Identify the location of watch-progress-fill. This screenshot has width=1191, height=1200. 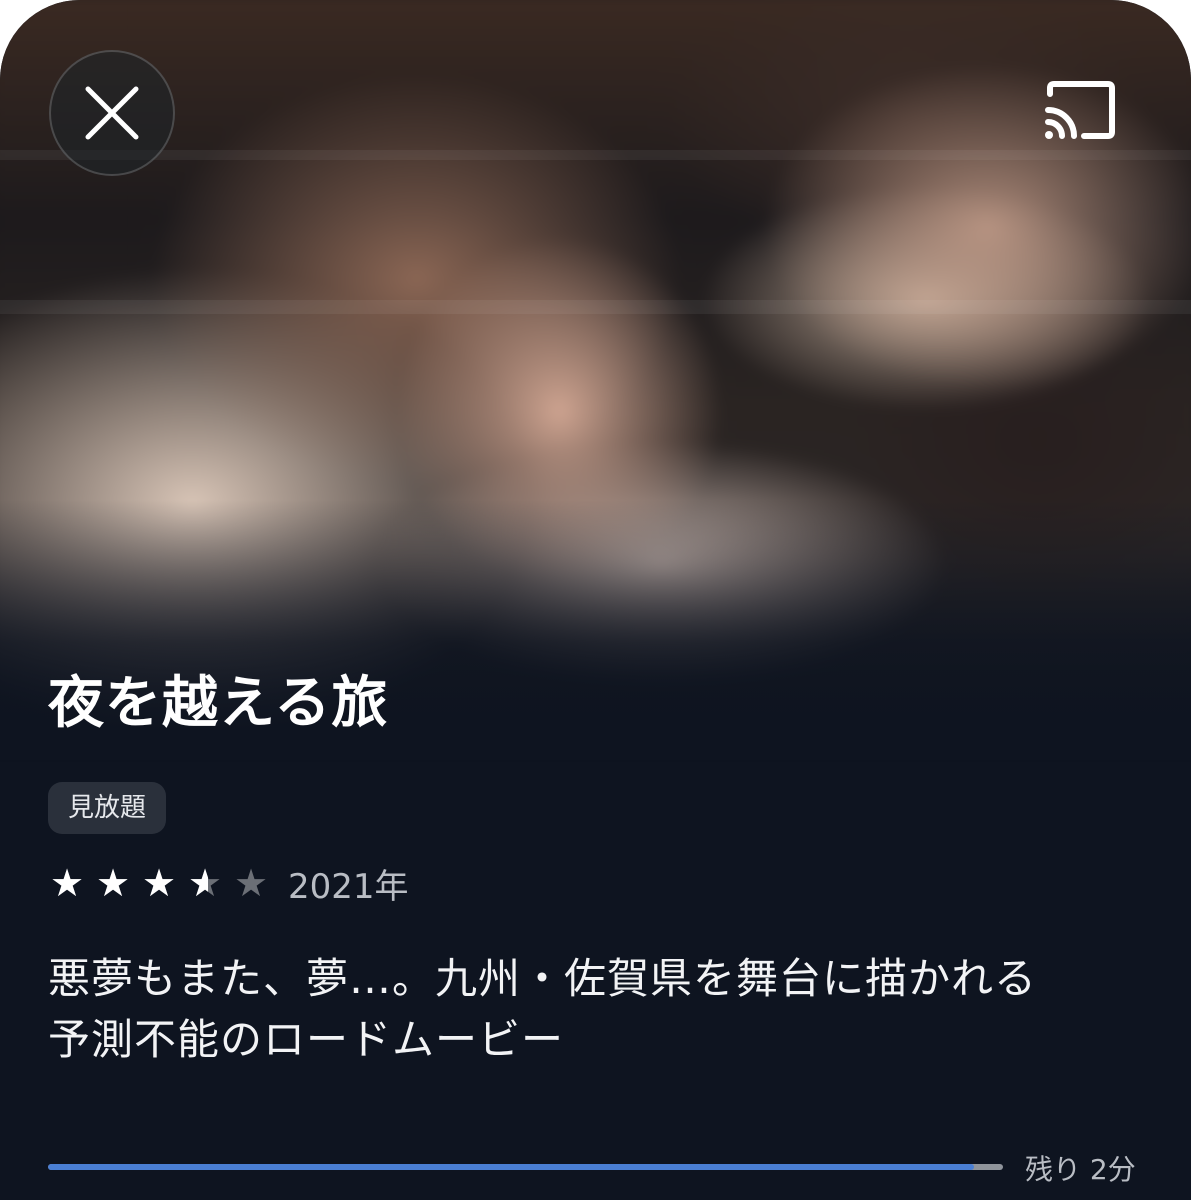
(511, 1167).